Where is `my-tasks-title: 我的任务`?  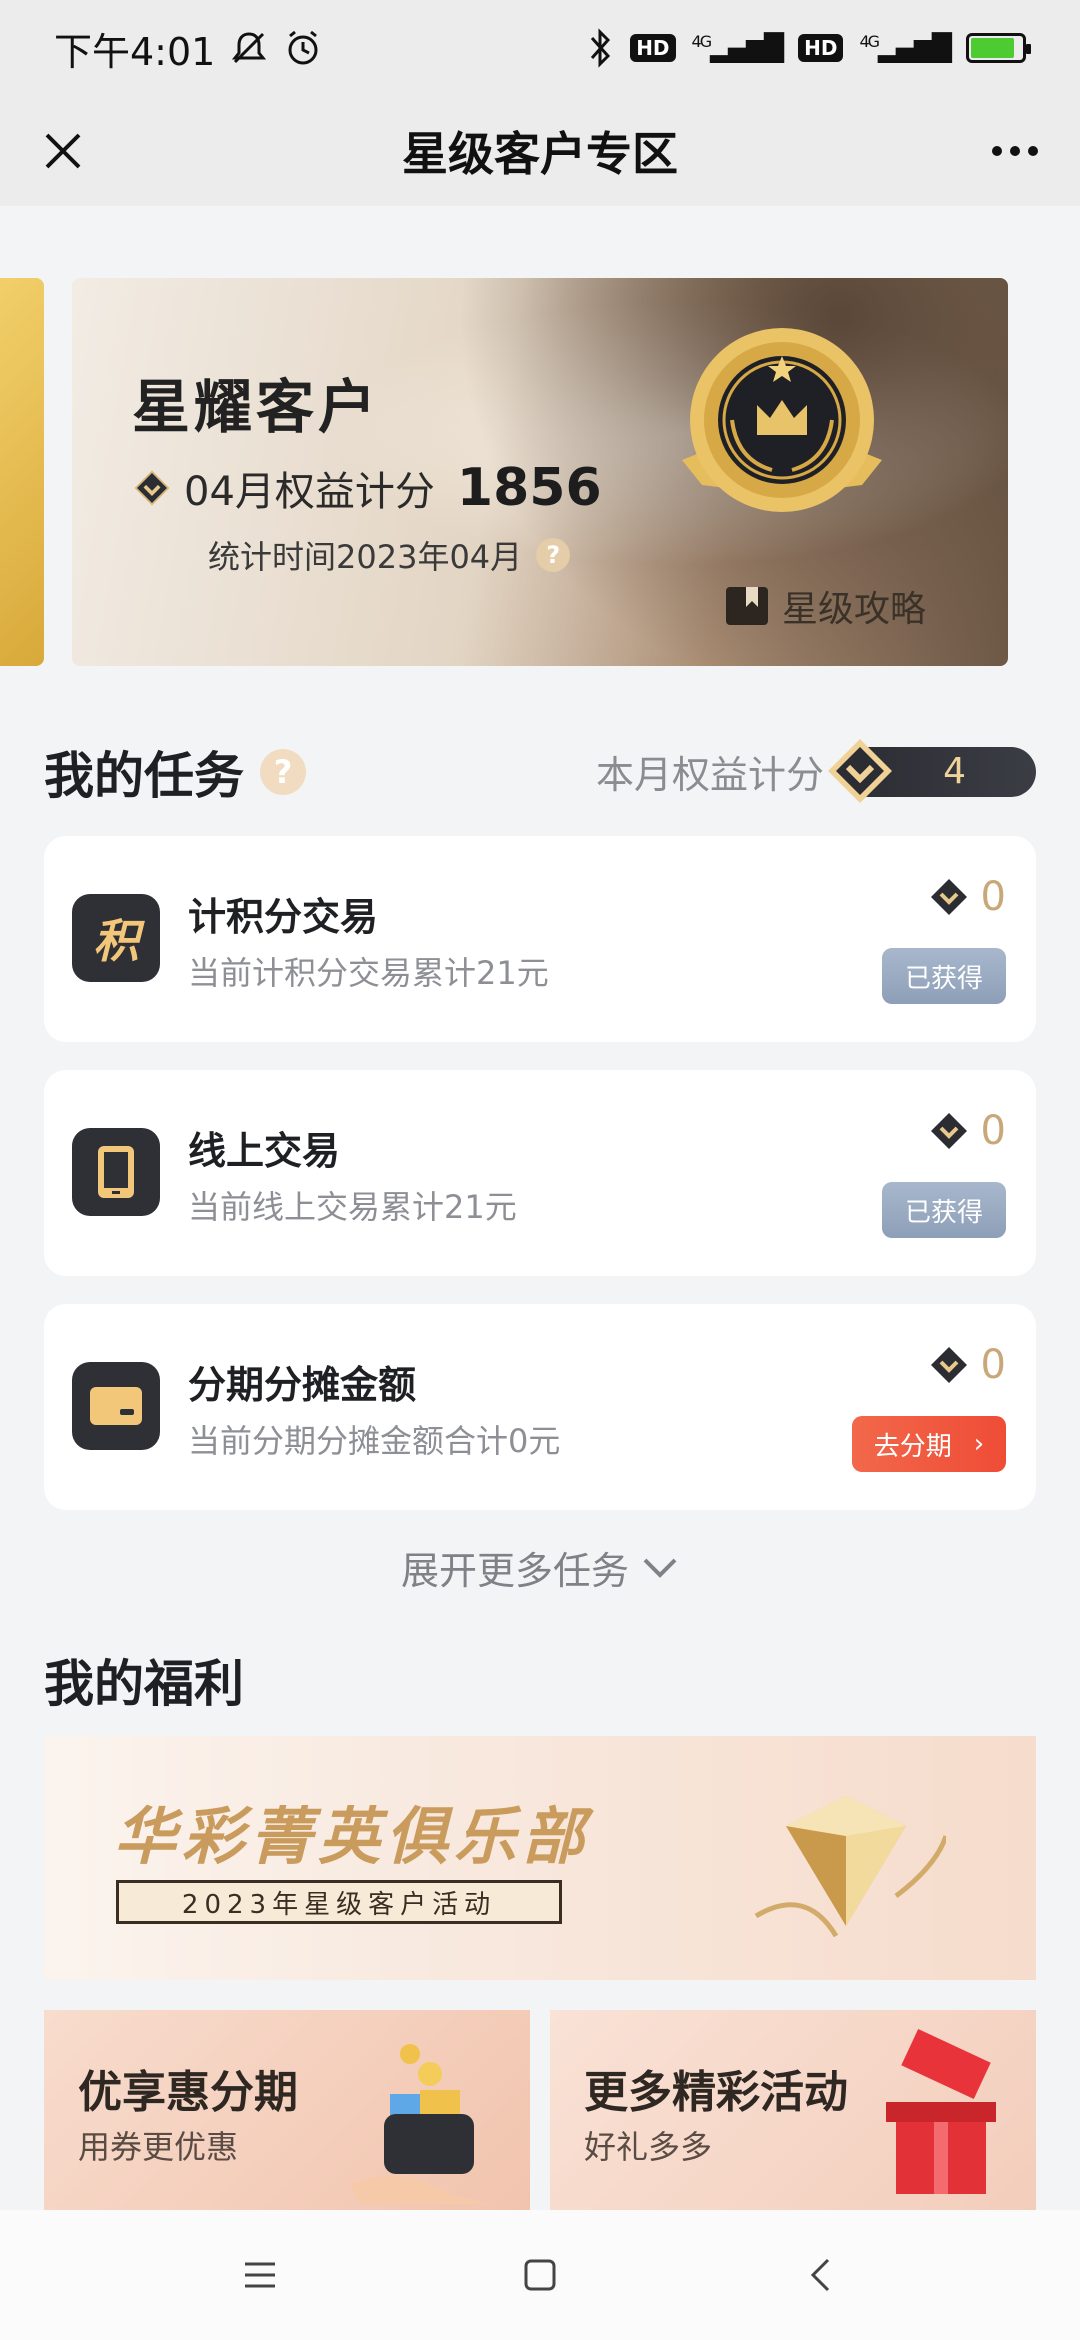
my-tasks-title: 我的任务 is located at coordinates (144, 776).